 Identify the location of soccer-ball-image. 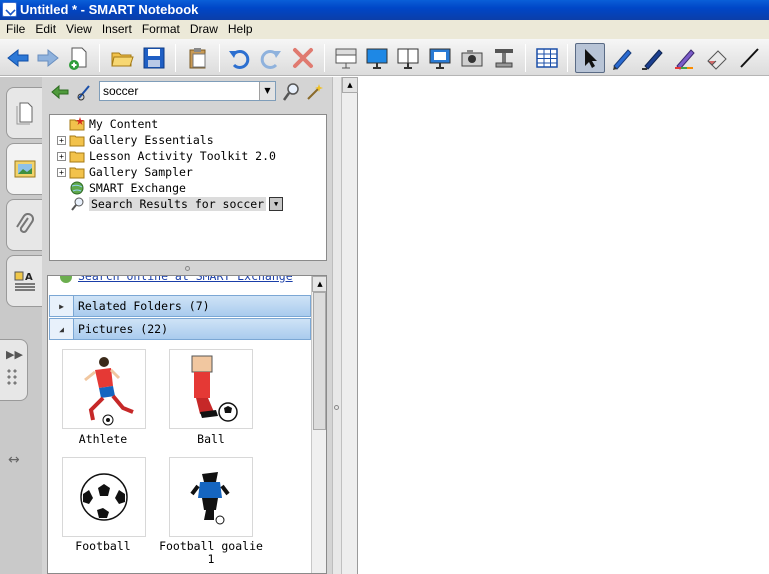
(104, 497).